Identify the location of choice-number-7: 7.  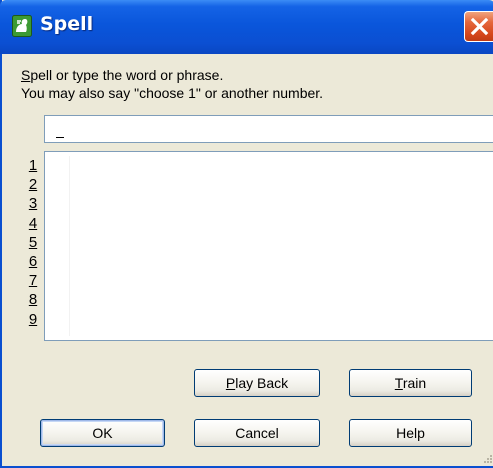
(33, 280).